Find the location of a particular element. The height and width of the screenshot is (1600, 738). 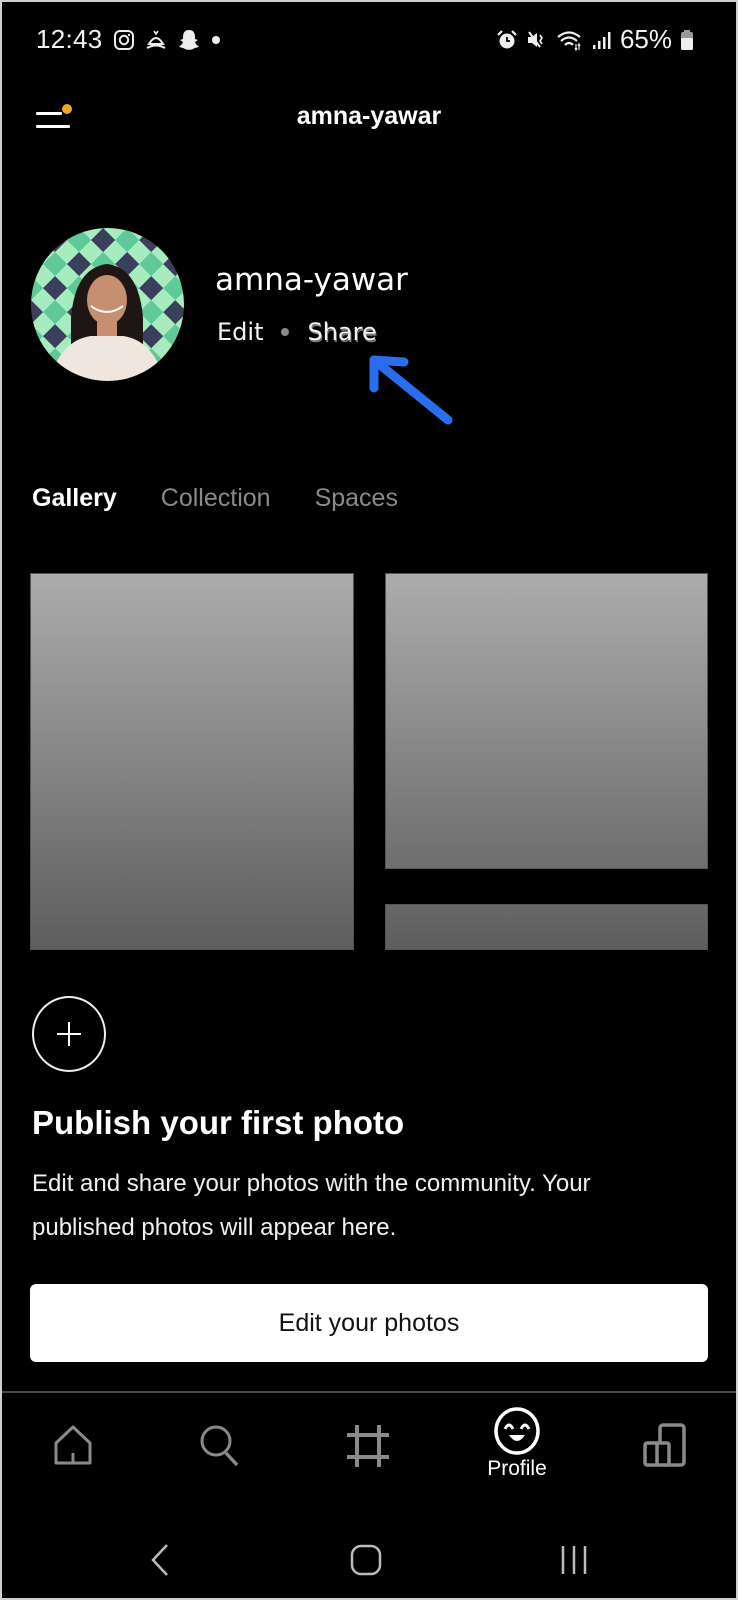

system-nav-bar is located at coordinates (369, 1560).